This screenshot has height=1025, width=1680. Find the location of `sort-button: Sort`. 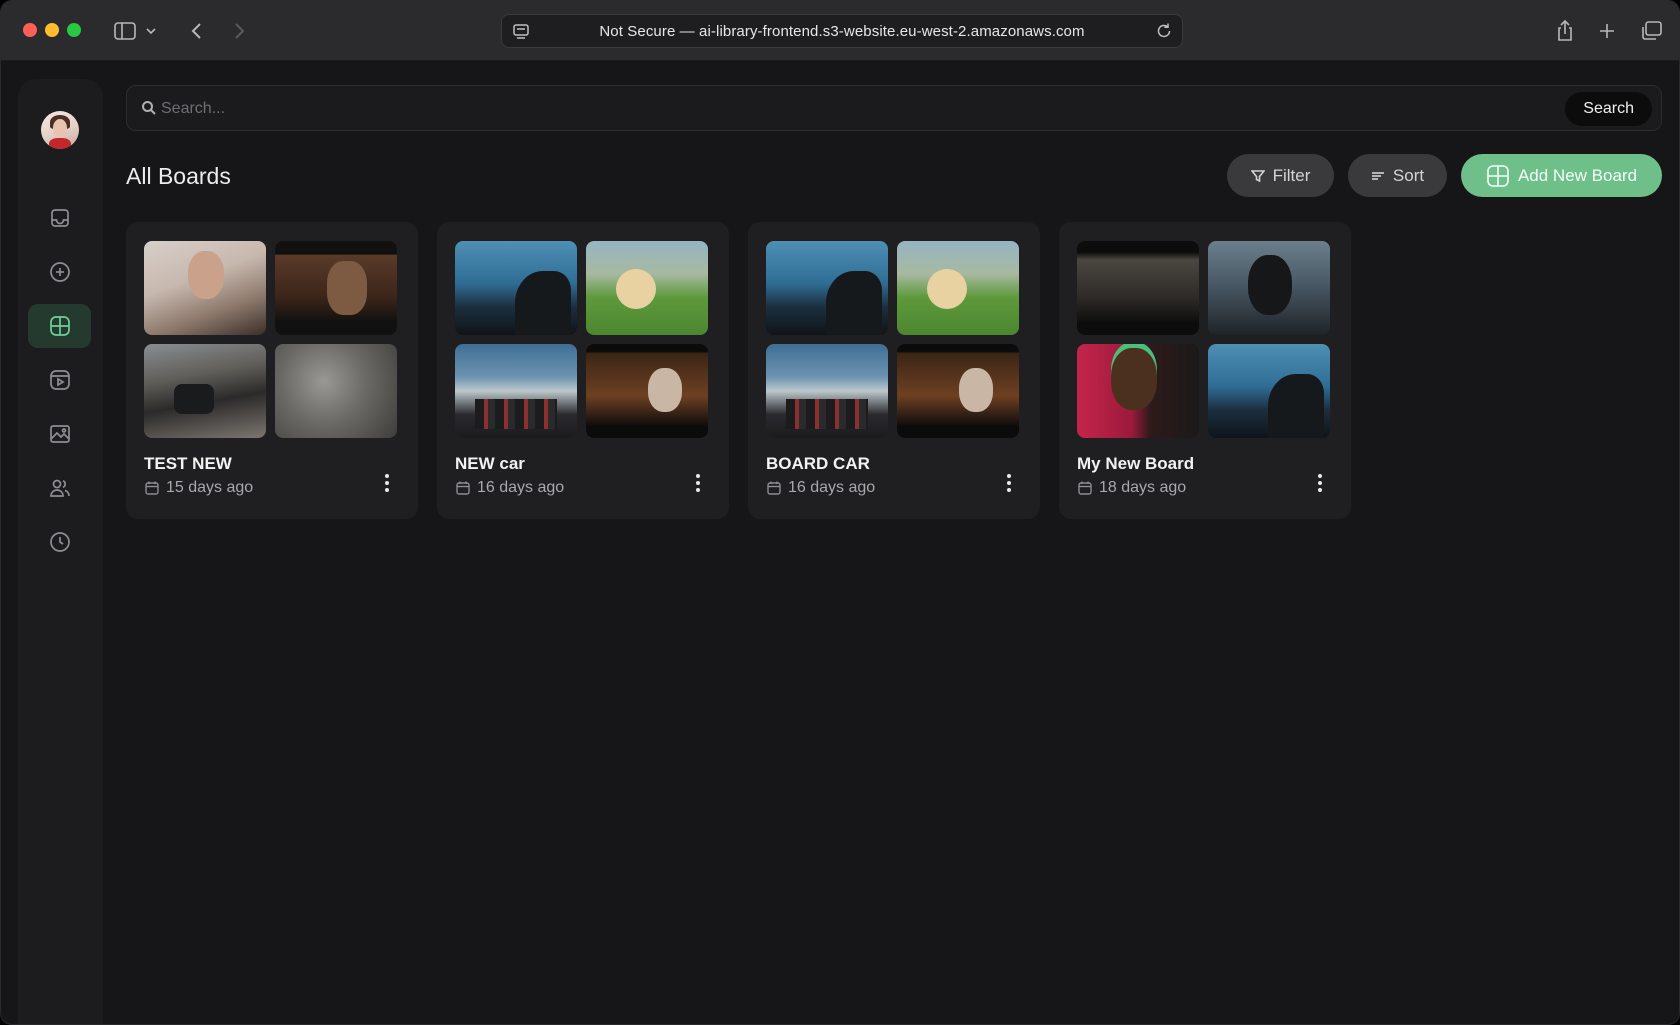

sort-button: Sort is located at coordinates (1397, 175).